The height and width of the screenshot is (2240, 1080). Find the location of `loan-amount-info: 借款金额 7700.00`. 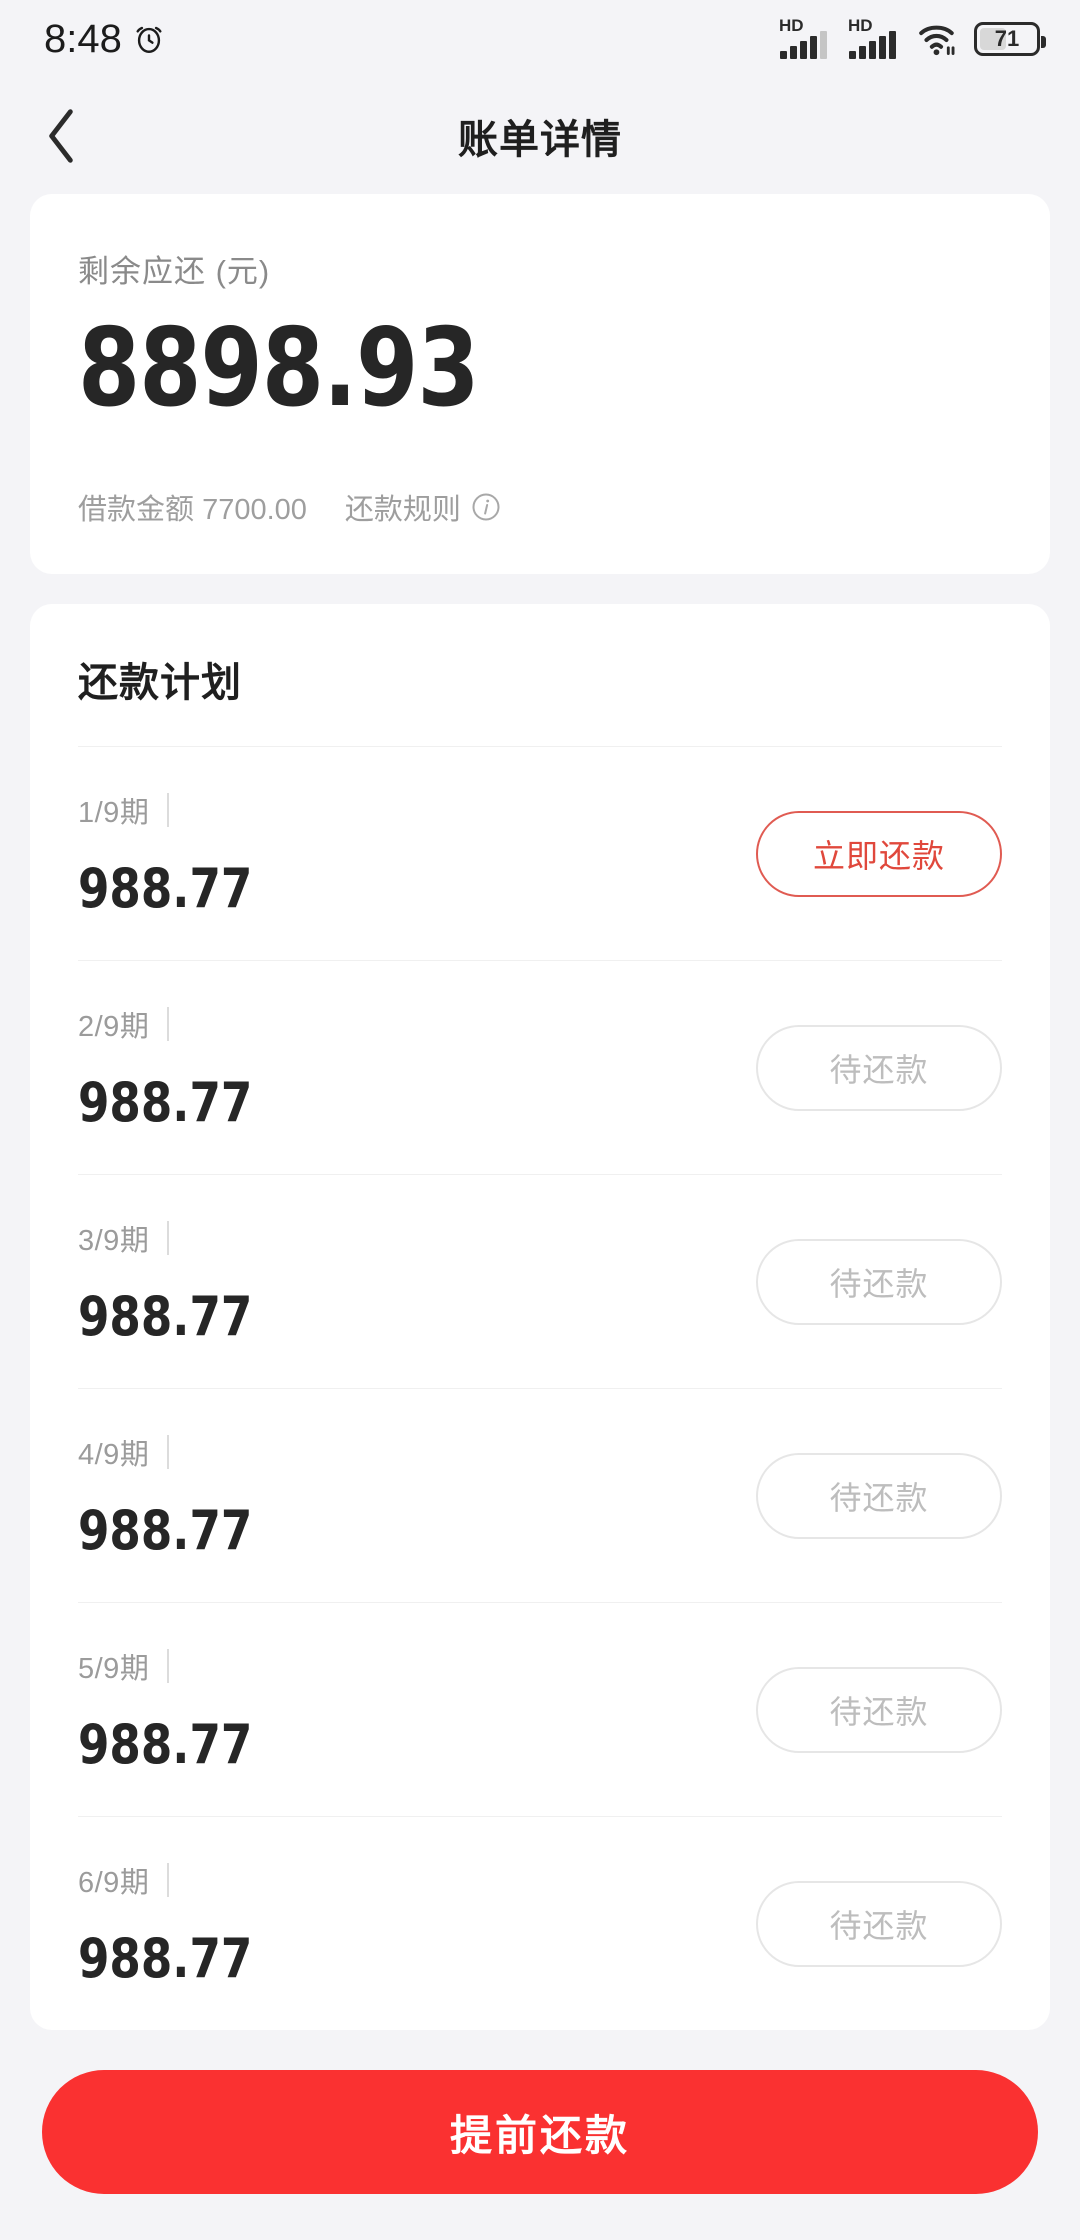

loan-amount-info: 借款金额 7700.00 is located at coordinates (192, 507).